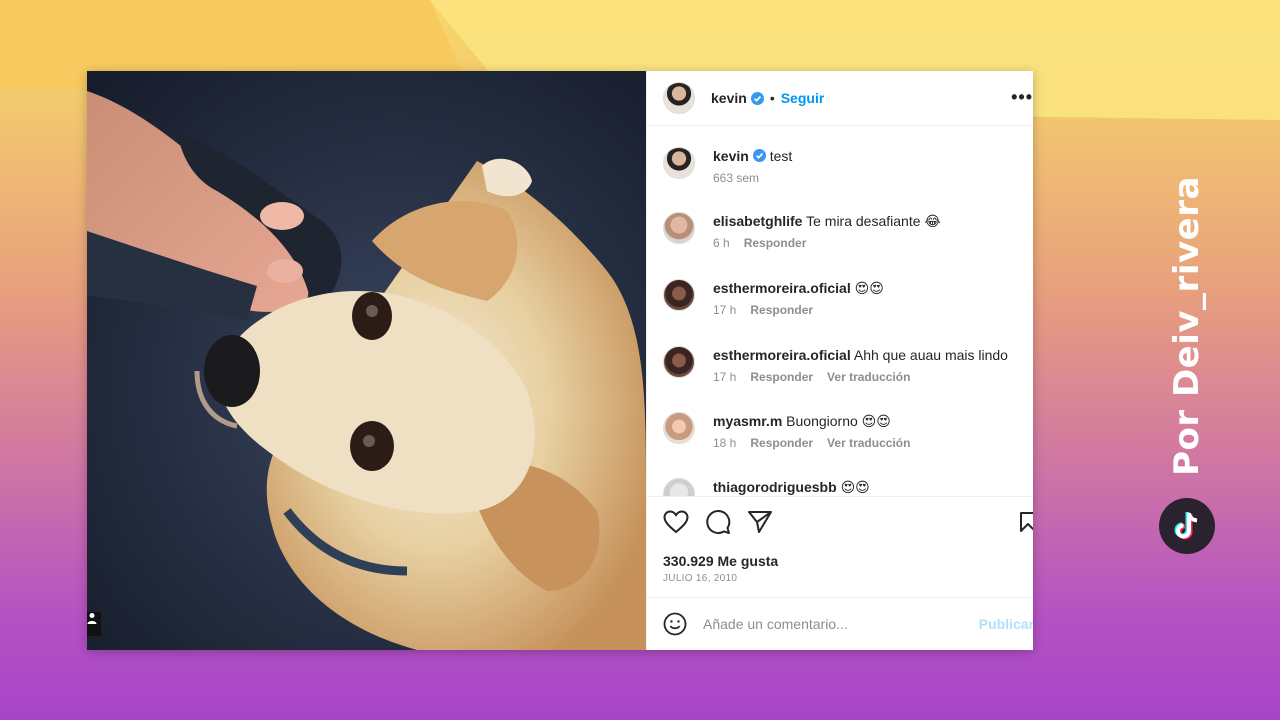 The height and width of the screenshot is (720, 1280). What do you see at coordinates (94, 624) in the screenshot?
I see `tagged-user-icon` at bounding box center [94, 624].